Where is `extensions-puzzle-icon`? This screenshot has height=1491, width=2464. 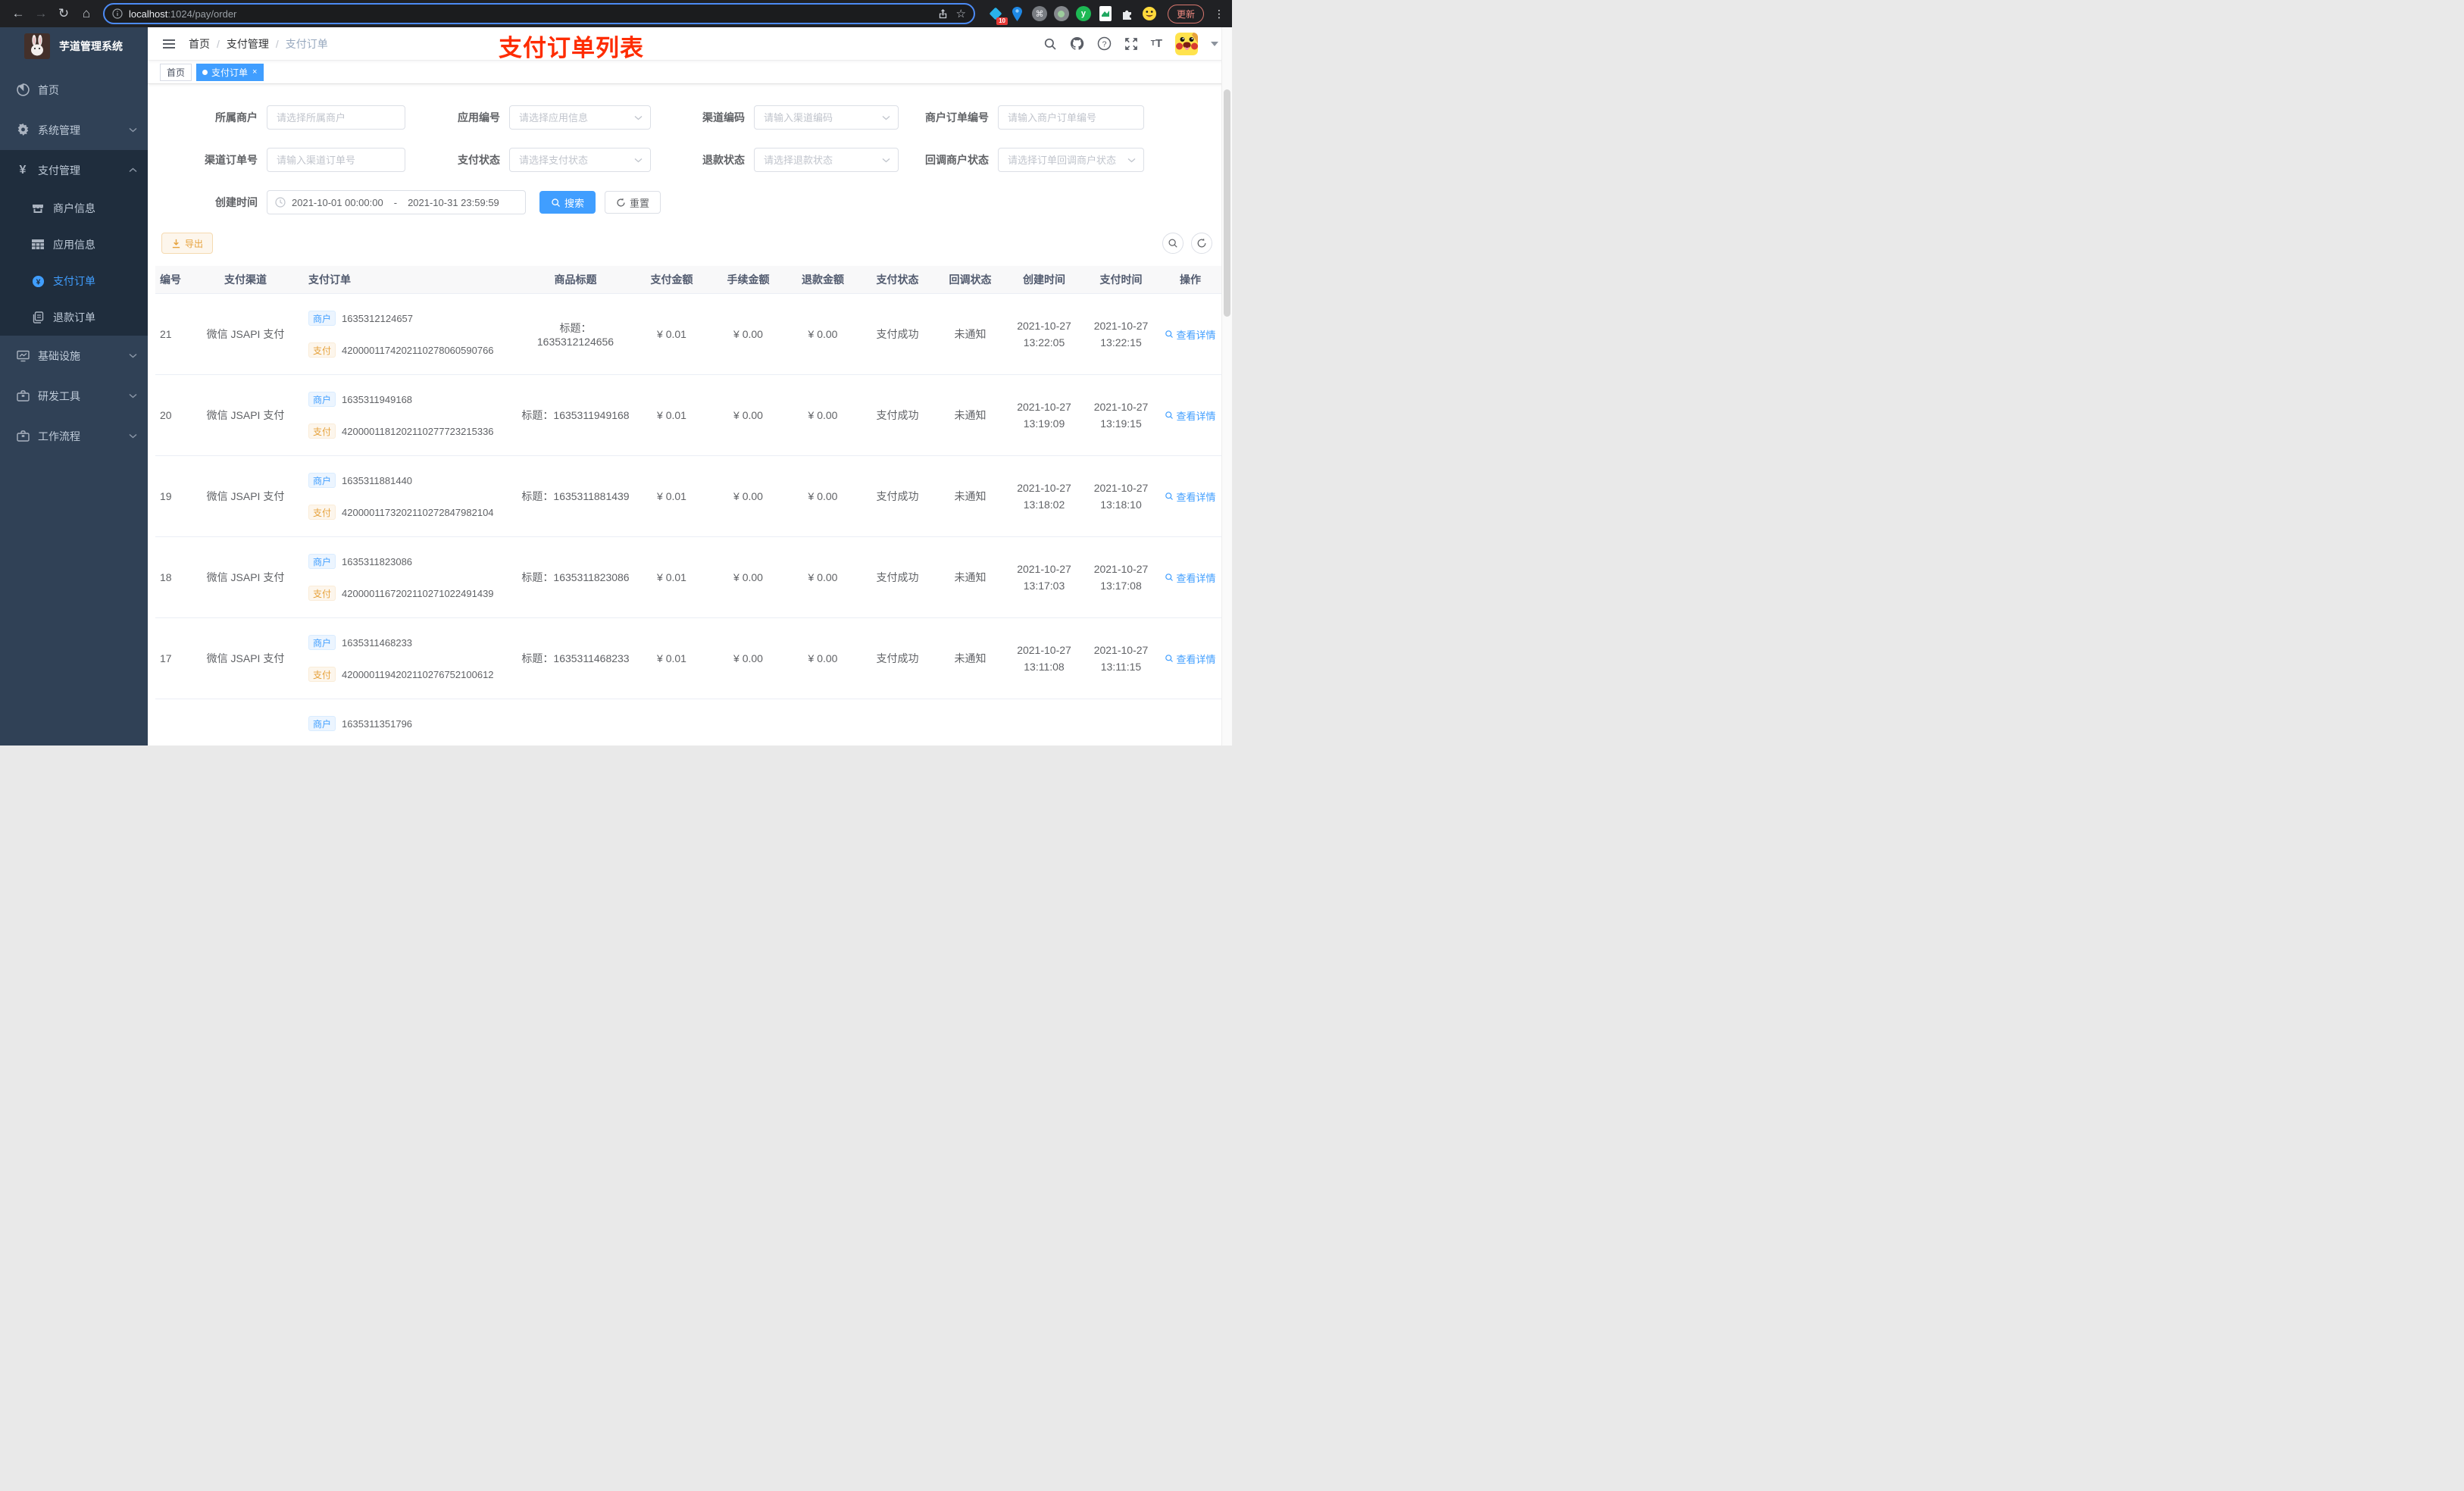
extensions-puzzle-icon is located at coordinates (1127, 13).